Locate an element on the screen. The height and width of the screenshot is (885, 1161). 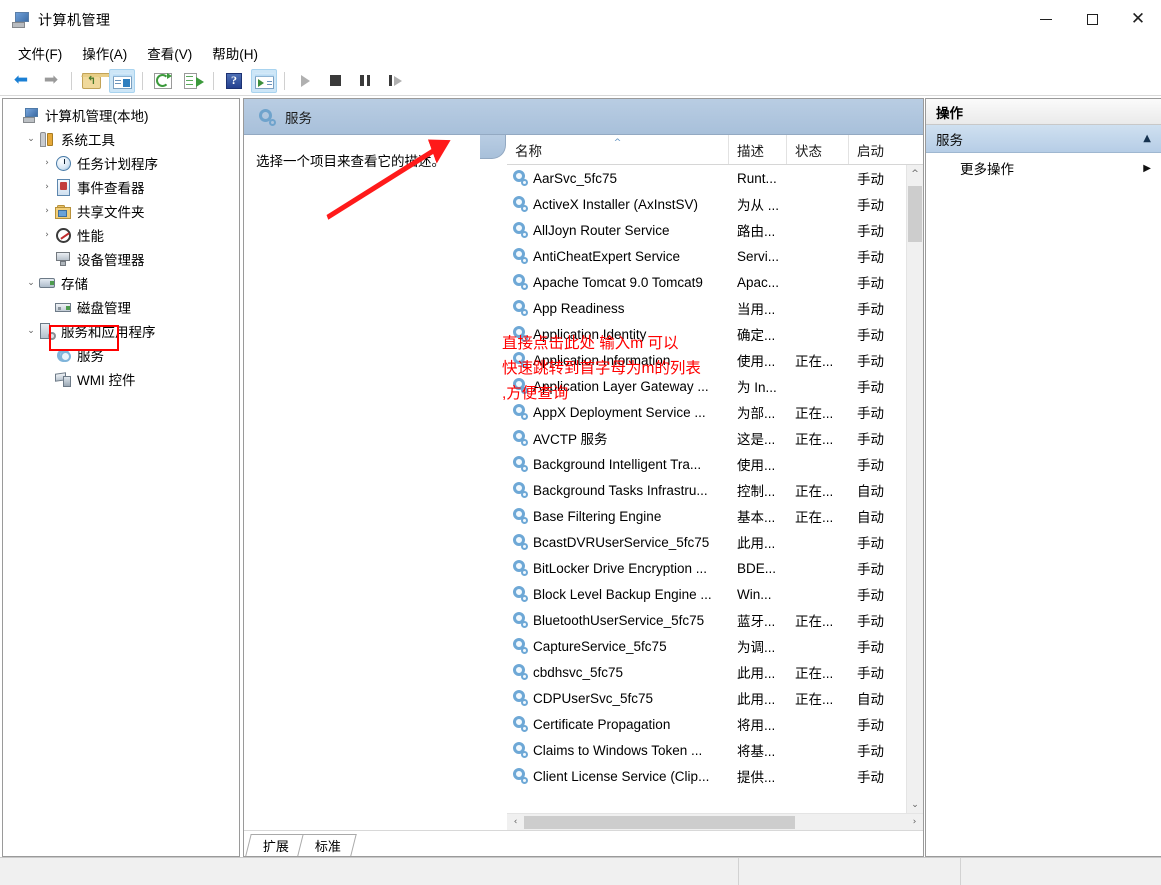
scroll-left-button: ‹ is located at coordinates (515, 822).